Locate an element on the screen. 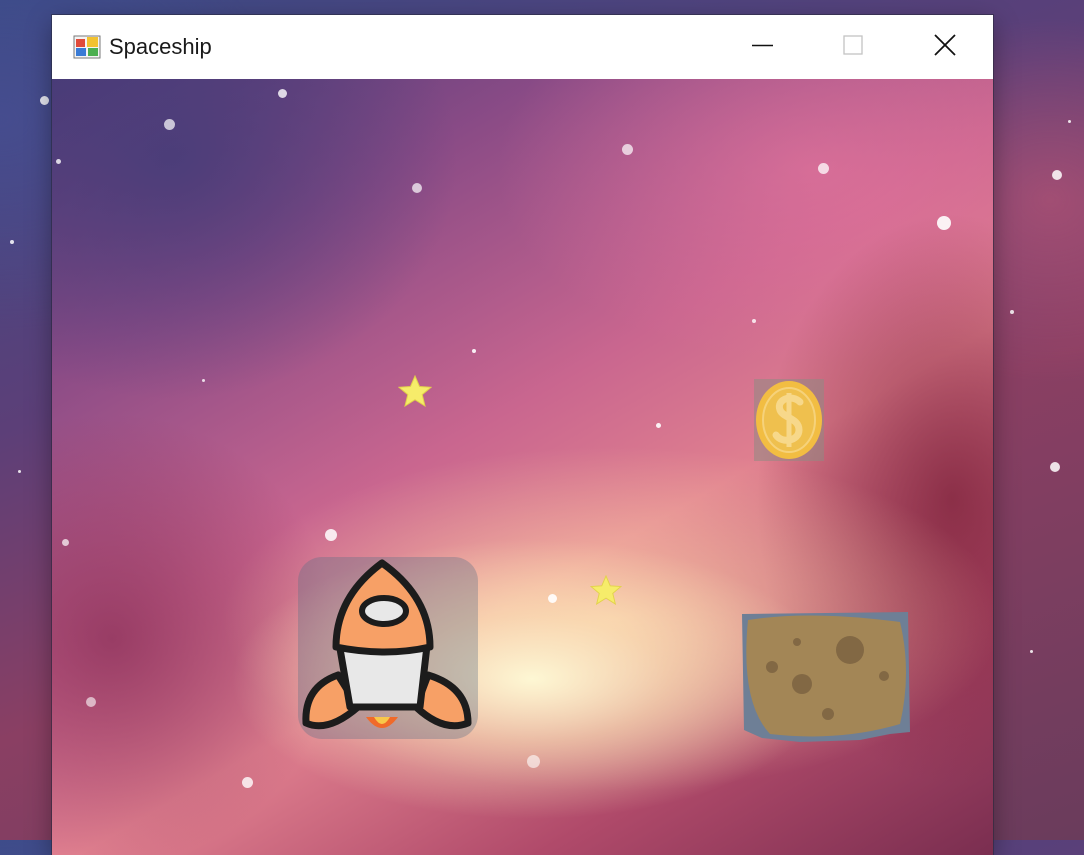 This screenshot has width=1084, height=855. close-button is located at coordinates (944, 47).